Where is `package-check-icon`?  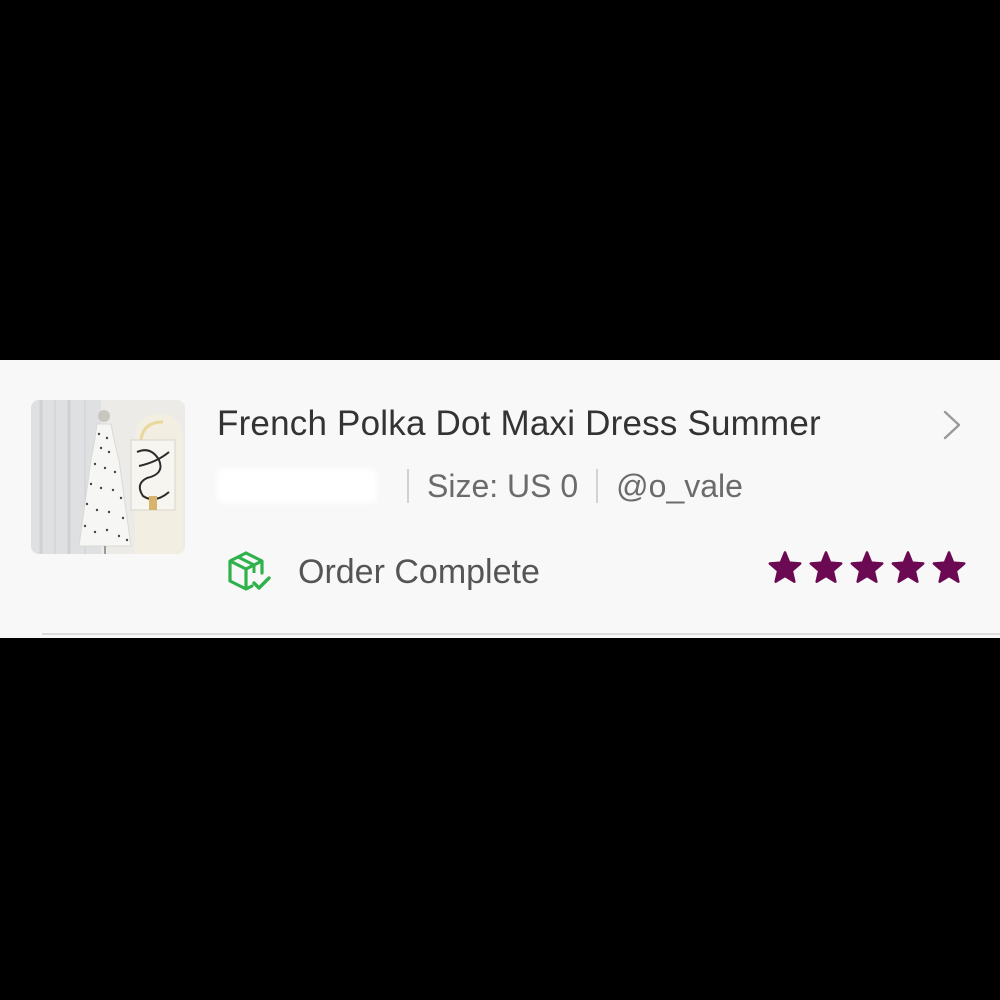 package-check-icon is located at coordinates (249, 572).